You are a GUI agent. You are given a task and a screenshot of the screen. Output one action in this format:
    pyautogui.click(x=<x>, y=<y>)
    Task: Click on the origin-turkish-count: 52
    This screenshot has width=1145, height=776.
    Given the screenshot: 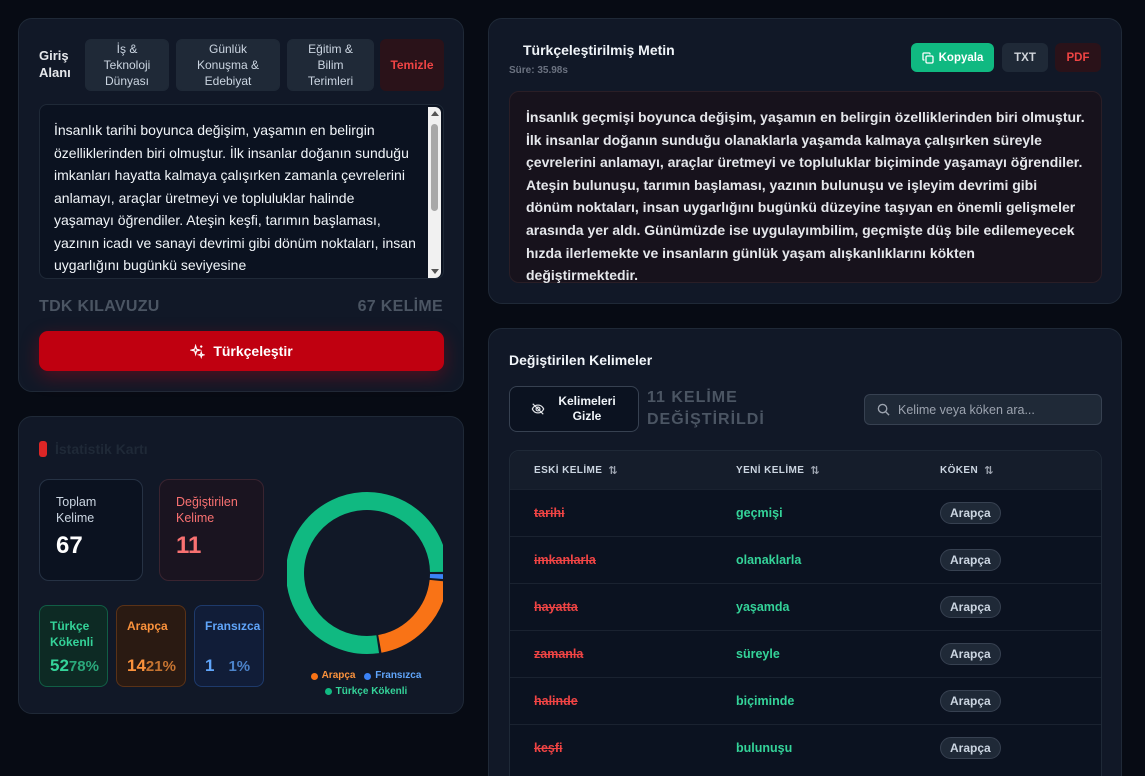 What is the action you would take?
    pyautogui.click(x=59, y=665)
    